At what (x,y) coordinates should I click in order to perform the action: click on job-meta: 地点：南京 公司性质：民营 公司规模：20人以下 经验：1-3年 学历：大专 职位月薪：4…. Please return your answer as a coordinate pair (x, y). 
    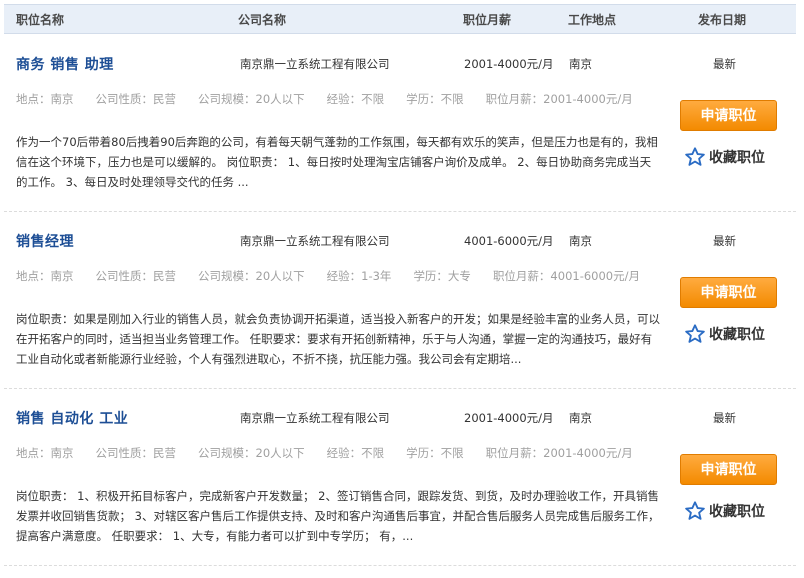
    Looking at the image, I should click on (341, 276).